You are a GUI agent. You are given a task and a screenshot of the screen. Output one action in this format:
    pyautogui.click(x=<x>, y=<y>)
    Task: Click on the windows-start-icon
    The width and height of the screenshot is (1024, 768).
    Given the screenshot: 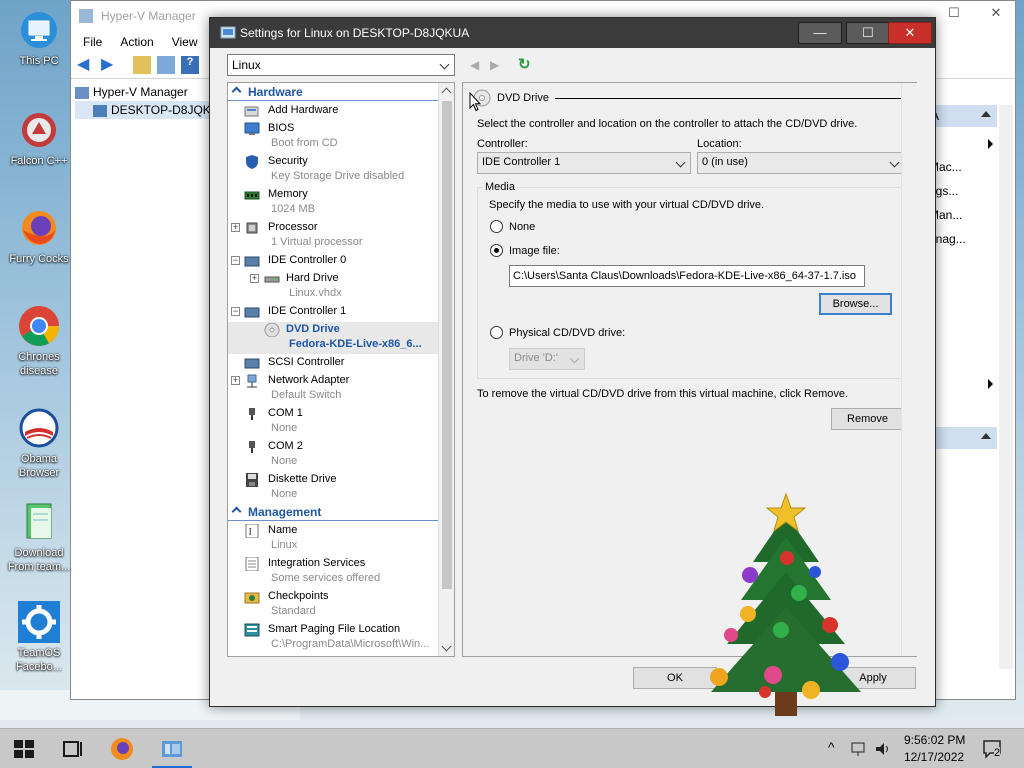 What is the action you would take?
    pyautogui.click(x=24, y=749)
    